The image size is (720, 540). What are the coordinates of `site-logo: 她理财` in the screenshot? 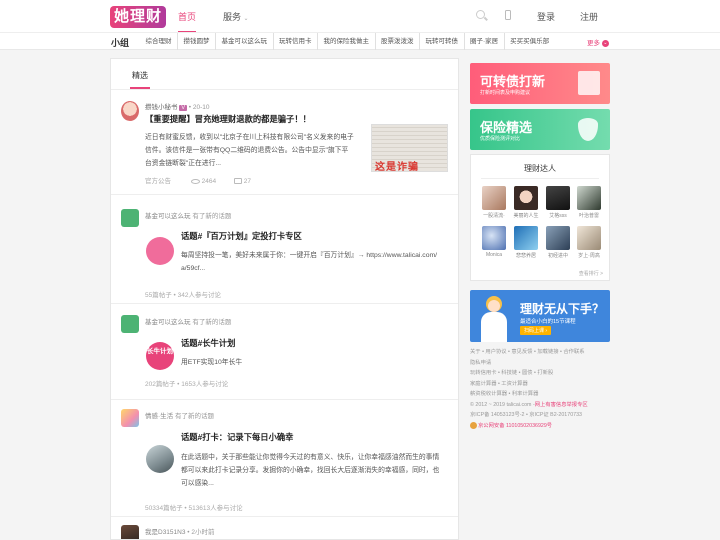 It's located at (138, 17).